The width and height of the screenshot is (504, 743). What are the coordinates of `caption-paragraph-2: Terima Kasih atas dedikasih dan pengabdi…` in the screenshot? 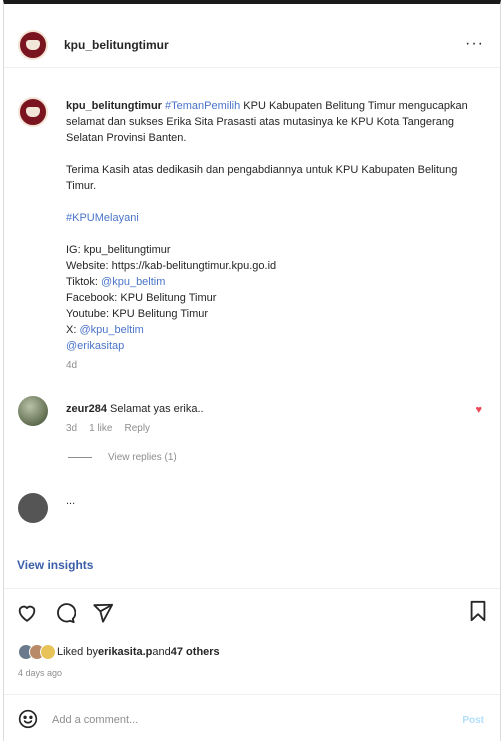 It's located at (262, 178).